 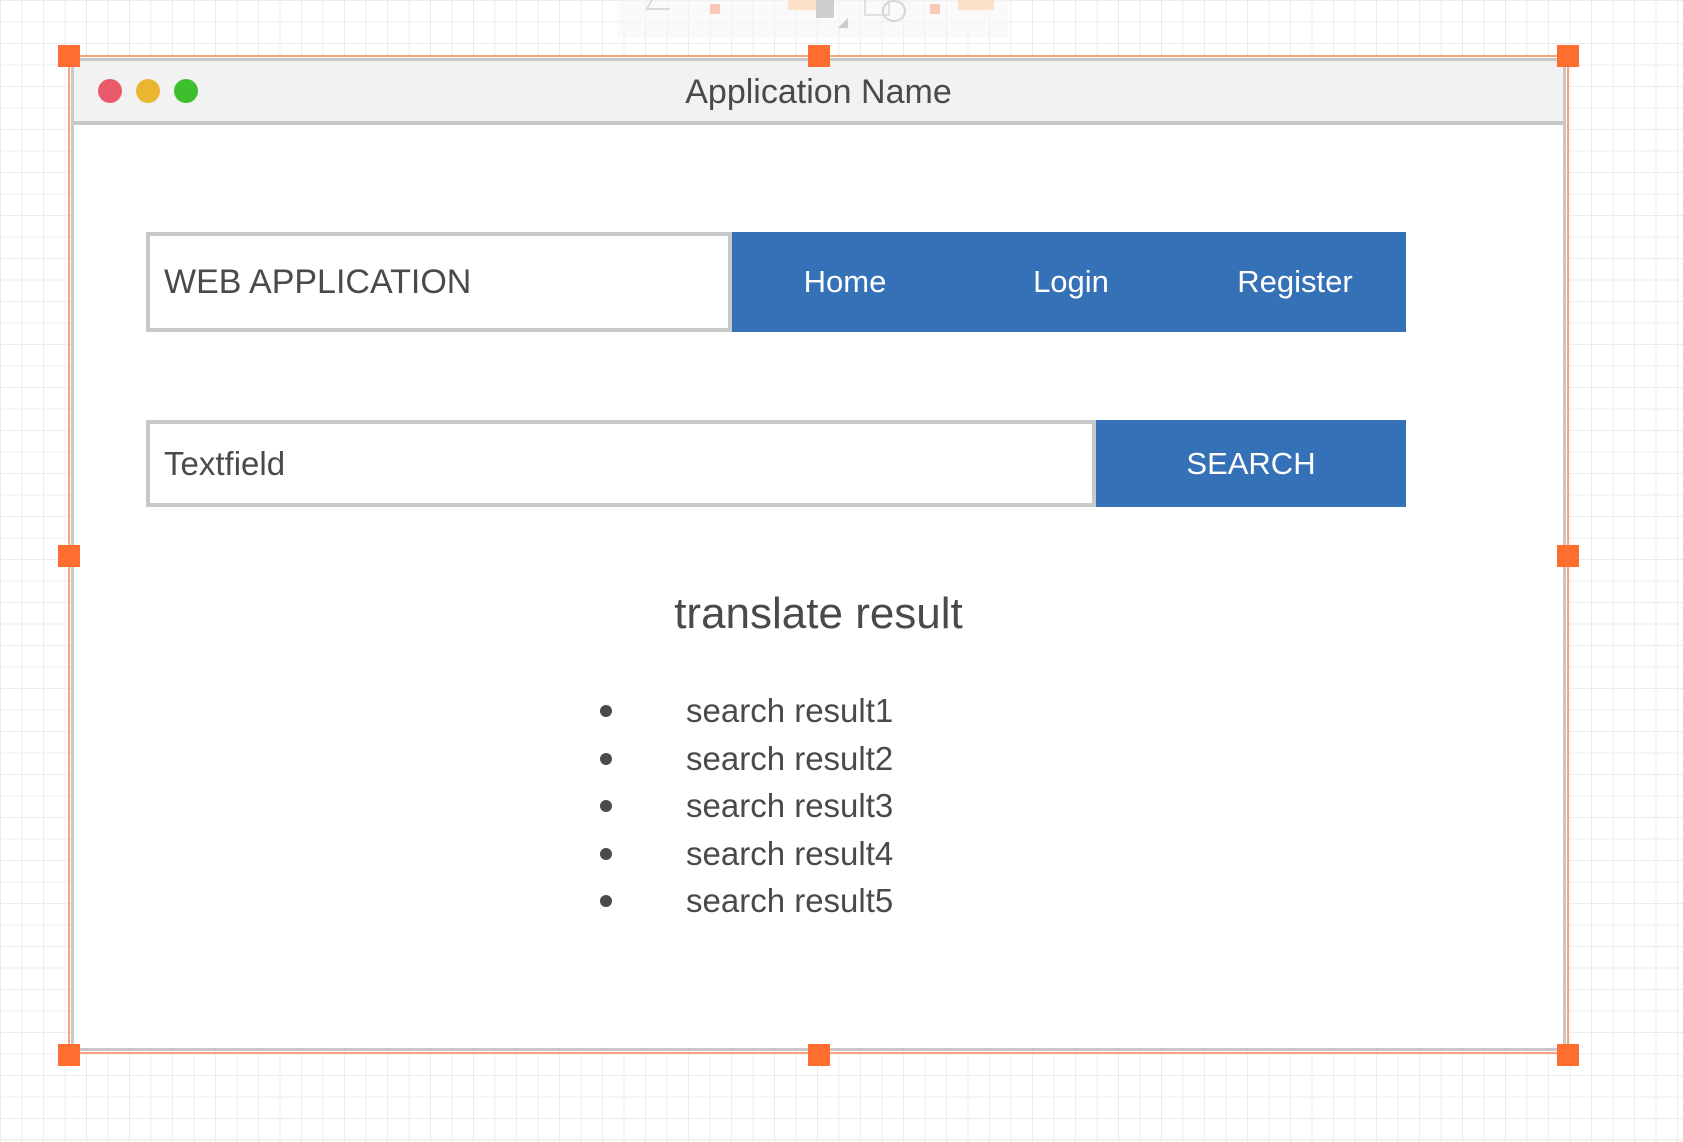 What do you see at coordinates (660, 5) in the screenshot?
I see `toolbar-shape-icon` at bounding box center [660, 5].